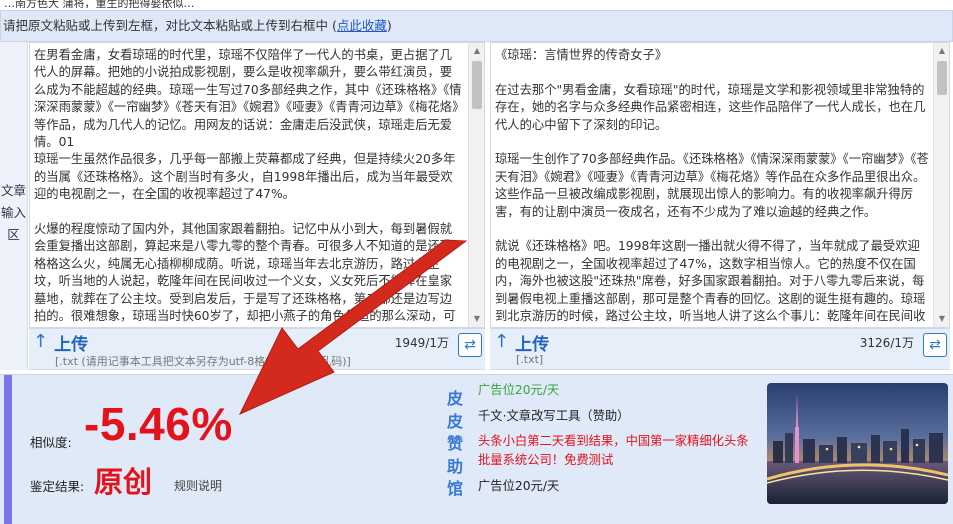 This screenshot has height=524, width=953. I want to click on compare-upload-button: ↑ 上传, so click(522, 343).